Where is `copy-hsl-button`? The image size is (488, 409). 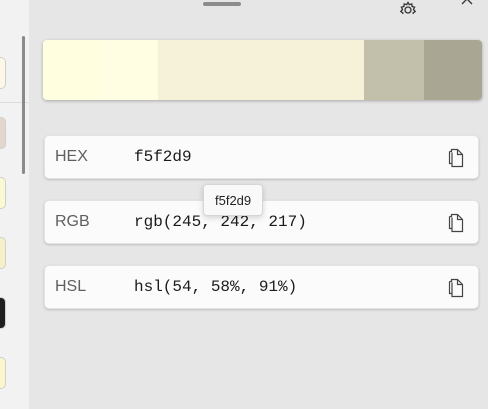
copy-hsl-button is located at coordinates (456, 288).